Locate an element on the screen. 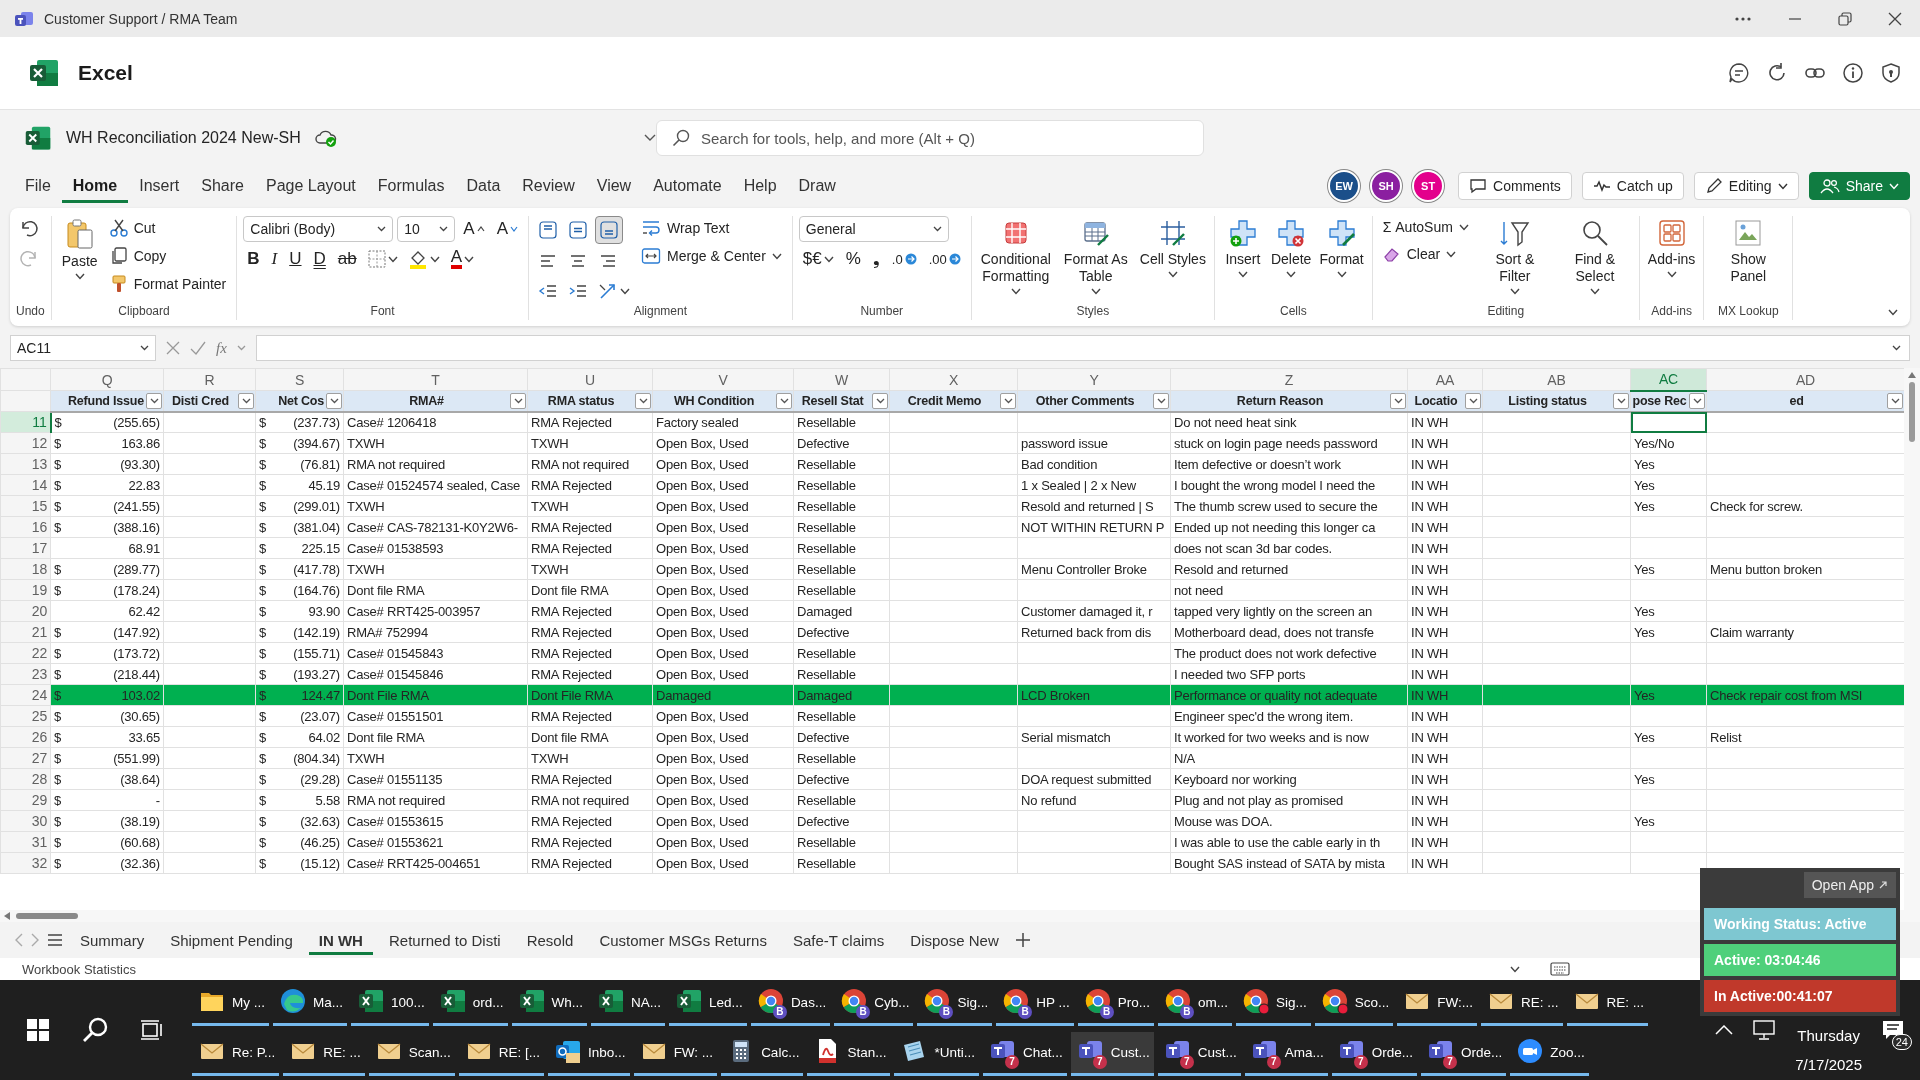 The height and width of the screenshot is (1080, 1920). double-underline-button: D is located at coordinates (319, 259).